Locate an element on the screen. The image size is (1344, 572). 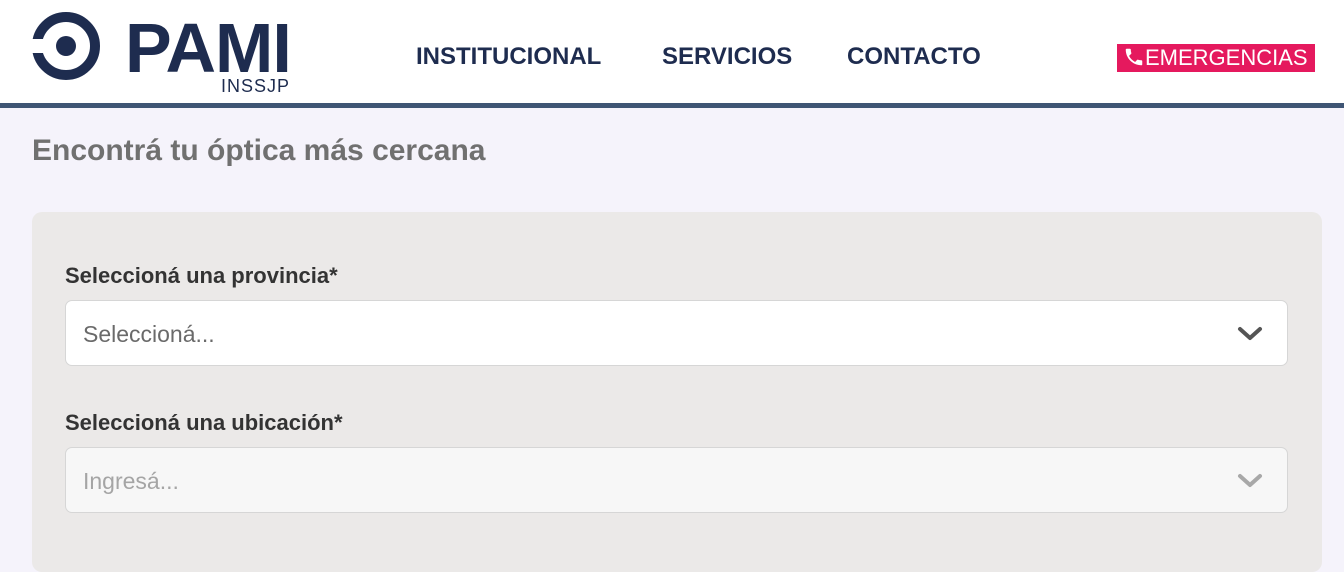
phone-icon is located at coordinates (1134, 57).